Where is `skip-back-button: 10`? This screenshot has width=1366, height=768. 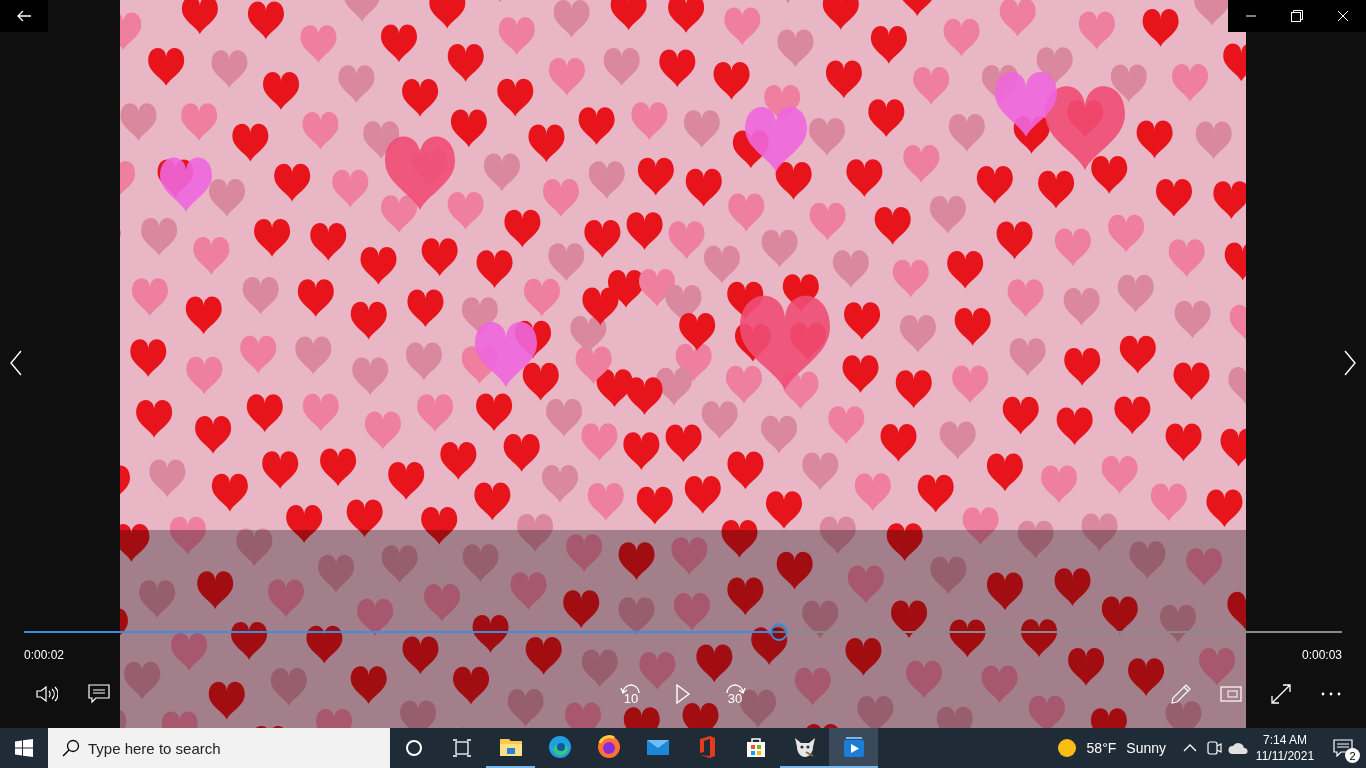
skip-back-button: 10 is located at coordinates (631, 694).